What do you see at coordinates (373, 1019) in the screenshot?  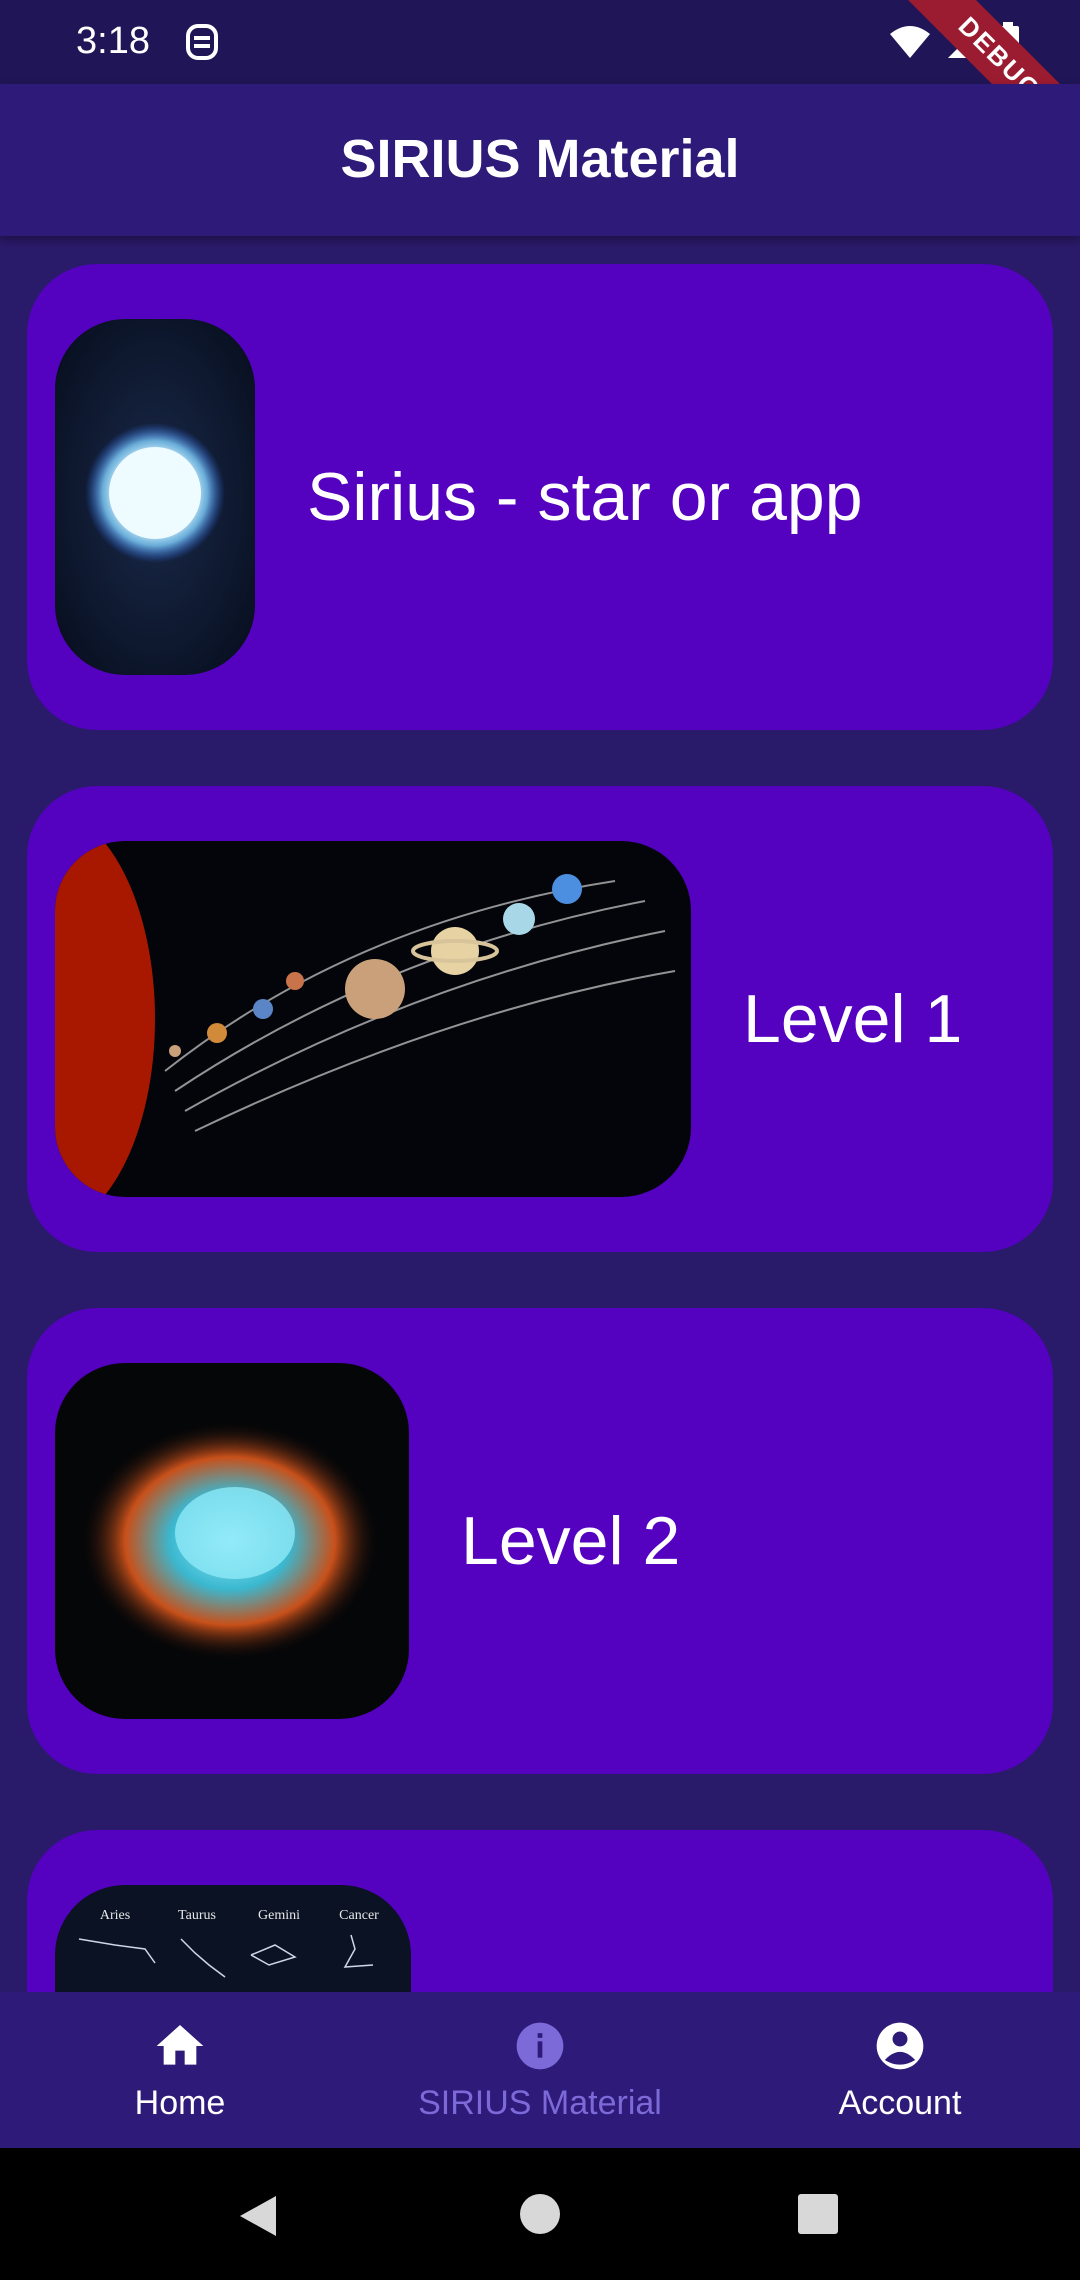 I see `card-image-solar-system` at bounding box center [373, 1019].